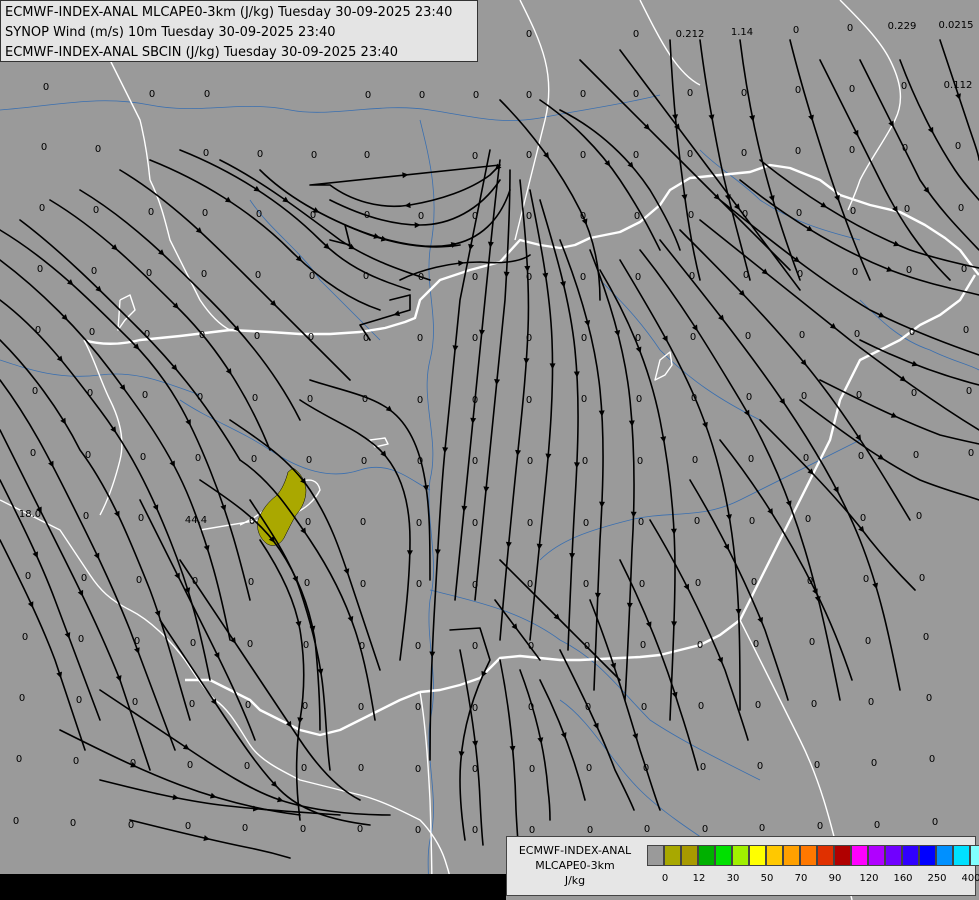 The width and height of the screenshot is (979, 900). Describe the element at coordinates (733, 878) in the screenshot. I see `legend-tick-label: 30` at that location.